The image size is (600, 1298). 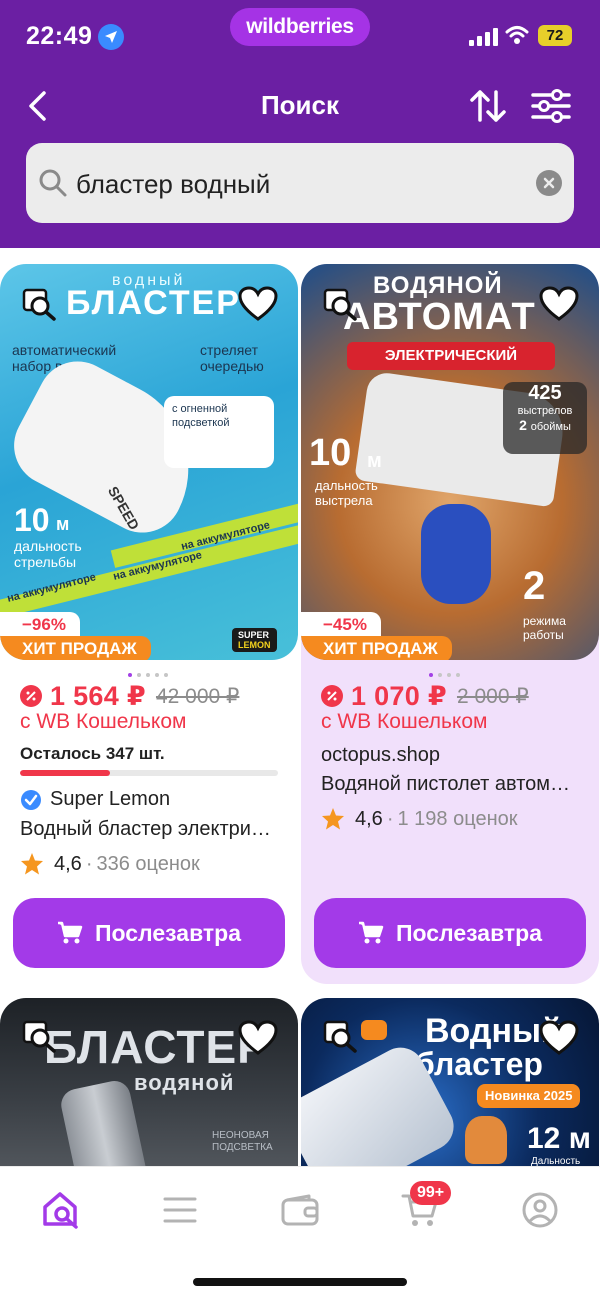 I want to click on image-badge: Новинка 2025, so click(x=529, y=1096).